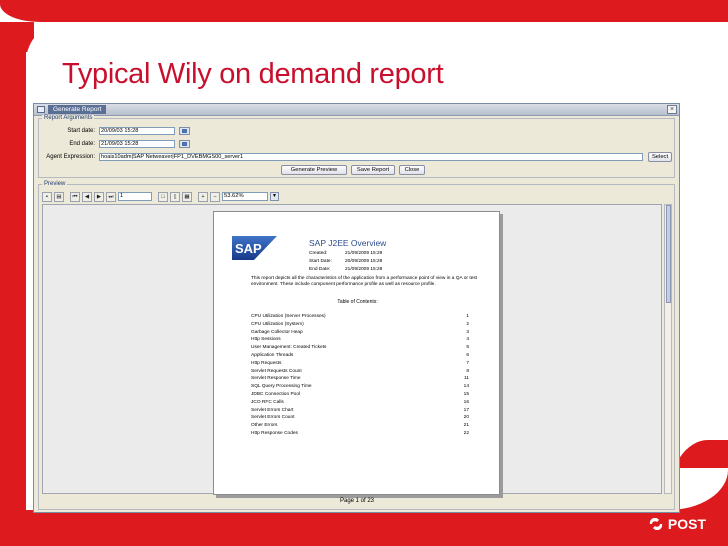 This screenshot has width=728, height=546. Describe the element at coordinates (187, 196) in the screenshot. I see `multi-page-icon: ▦` at that location.